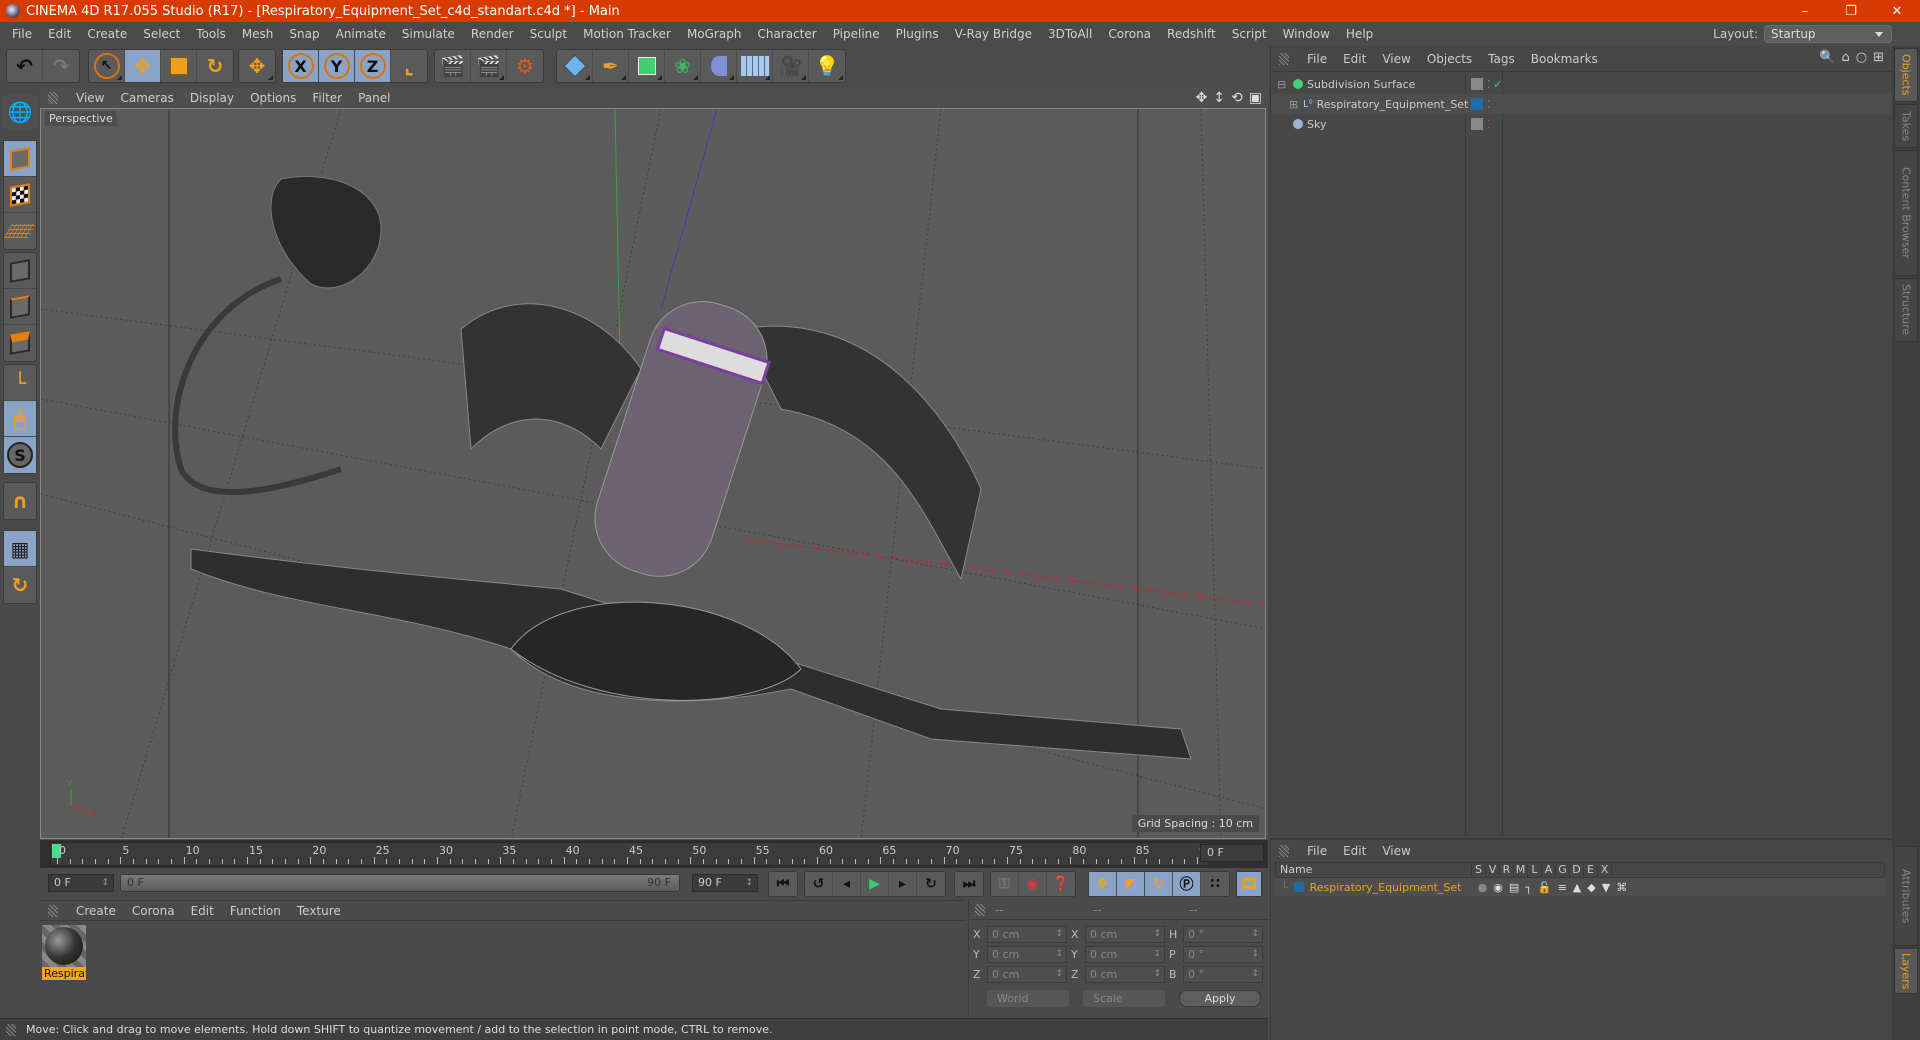  What do you see at coordinates (1906, 75) in the screenshot?
I see `tab-objects: Objects` at bounding box center [1906, 75].